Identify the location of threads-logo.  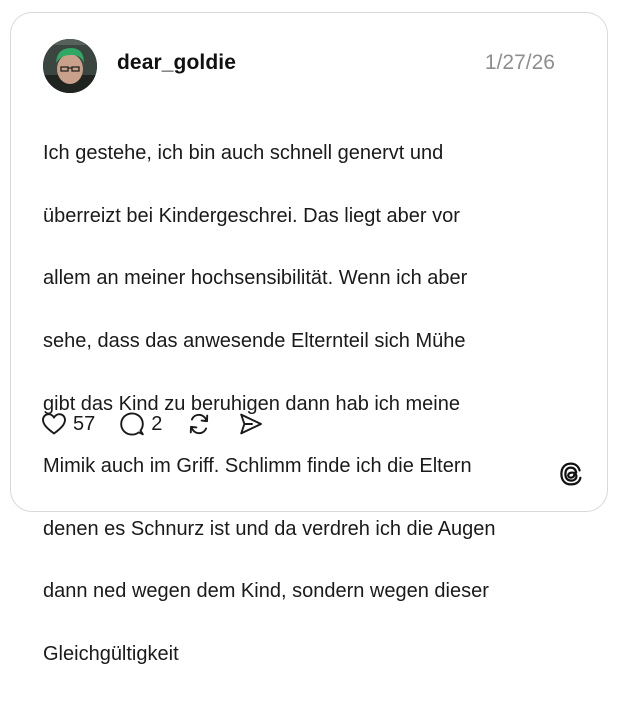
(571, 474).